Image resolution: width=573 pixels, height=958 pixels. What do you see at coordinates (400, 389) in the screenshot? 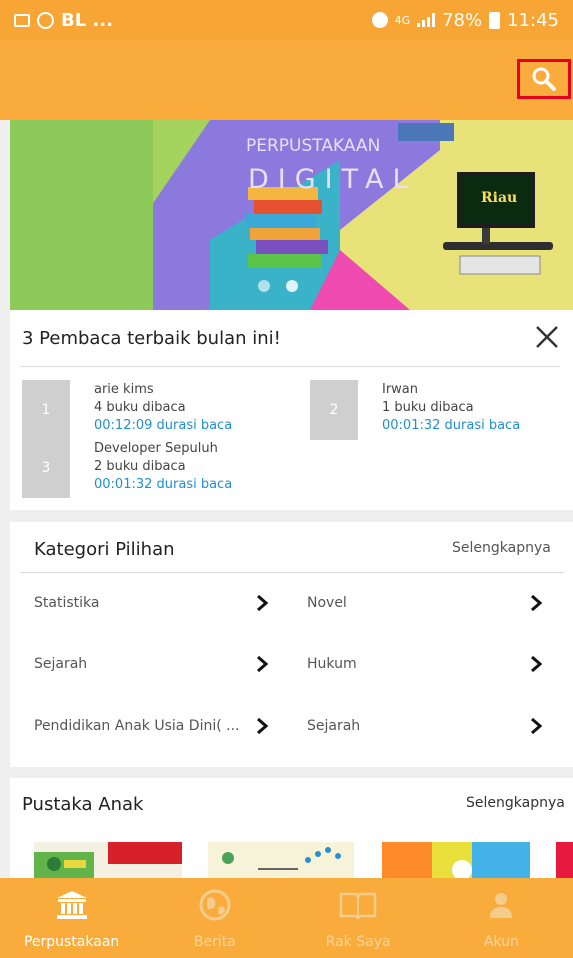
I see `reader-name: Irwan` at bounding box center [400, 389].